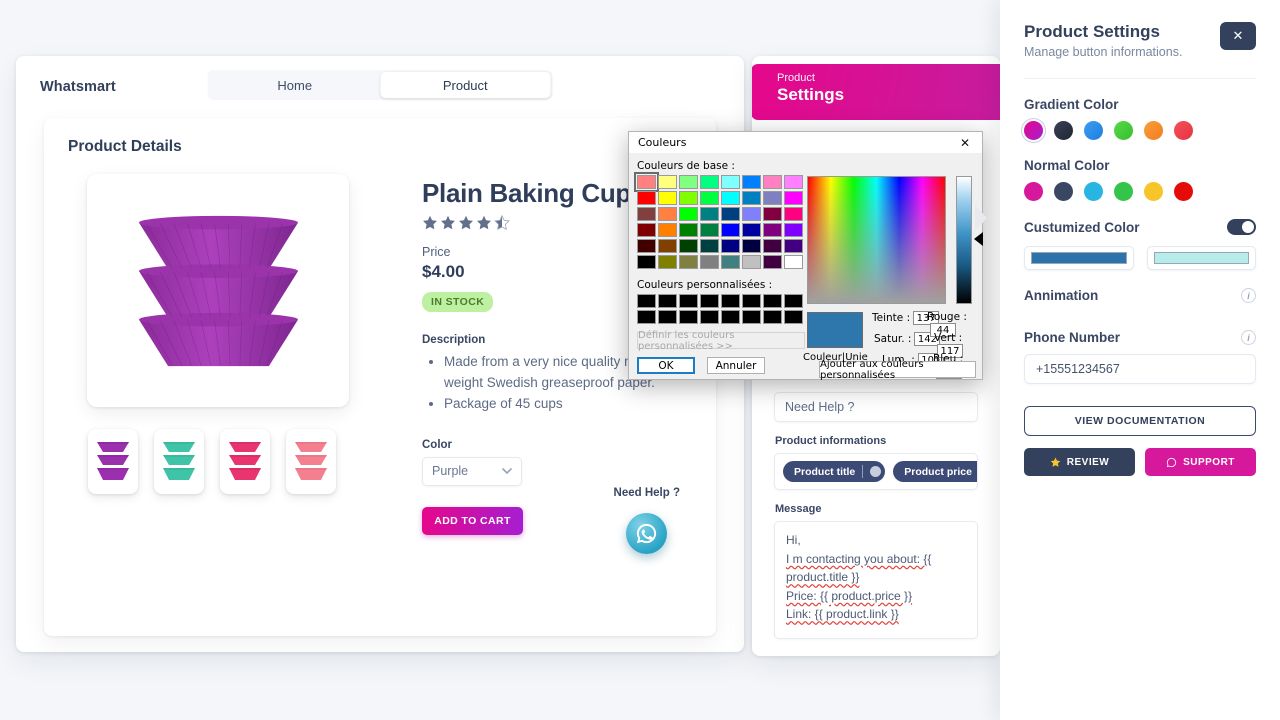 This screenshot has height=720, width=1280. What do you see at coordinates (1093, 191) in the screenshot?
I see `normal-swatch-cyan` at bounding box center [1093, 191].